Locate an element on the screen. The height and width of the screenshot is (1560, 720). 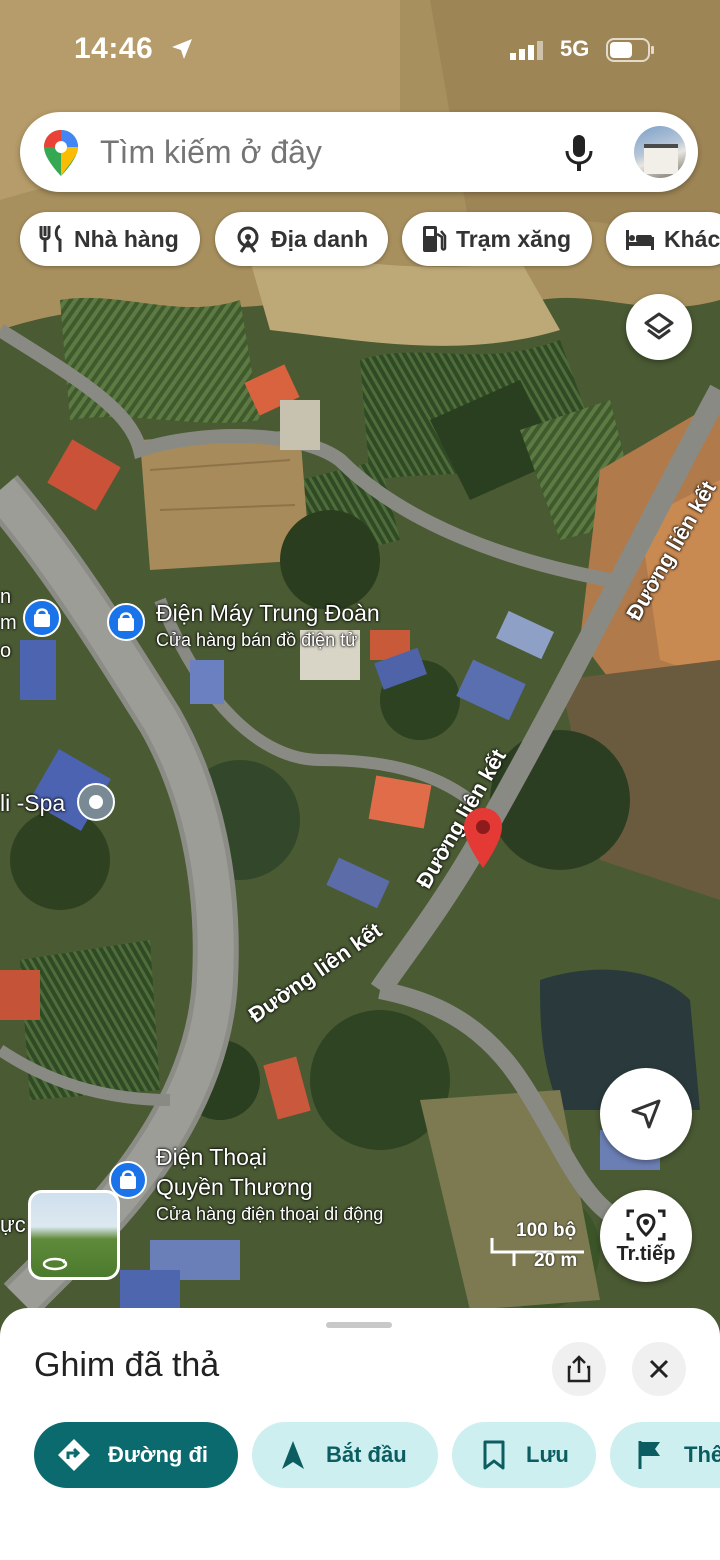
poi-name: Điện Thoại is located at coordinates (211, 1157).